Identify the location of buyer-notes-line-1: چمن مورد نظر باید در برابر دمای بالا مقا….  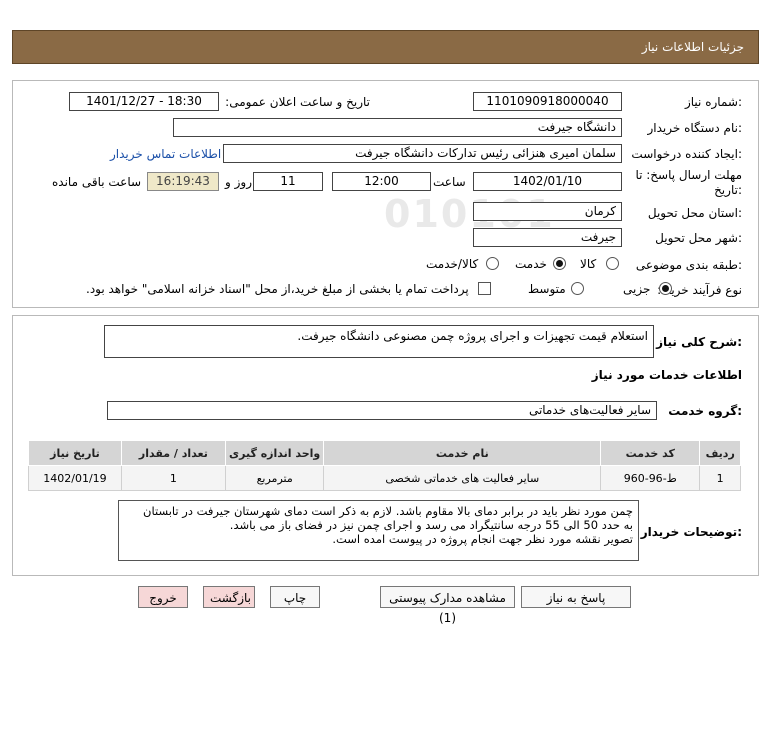
(388, 511).